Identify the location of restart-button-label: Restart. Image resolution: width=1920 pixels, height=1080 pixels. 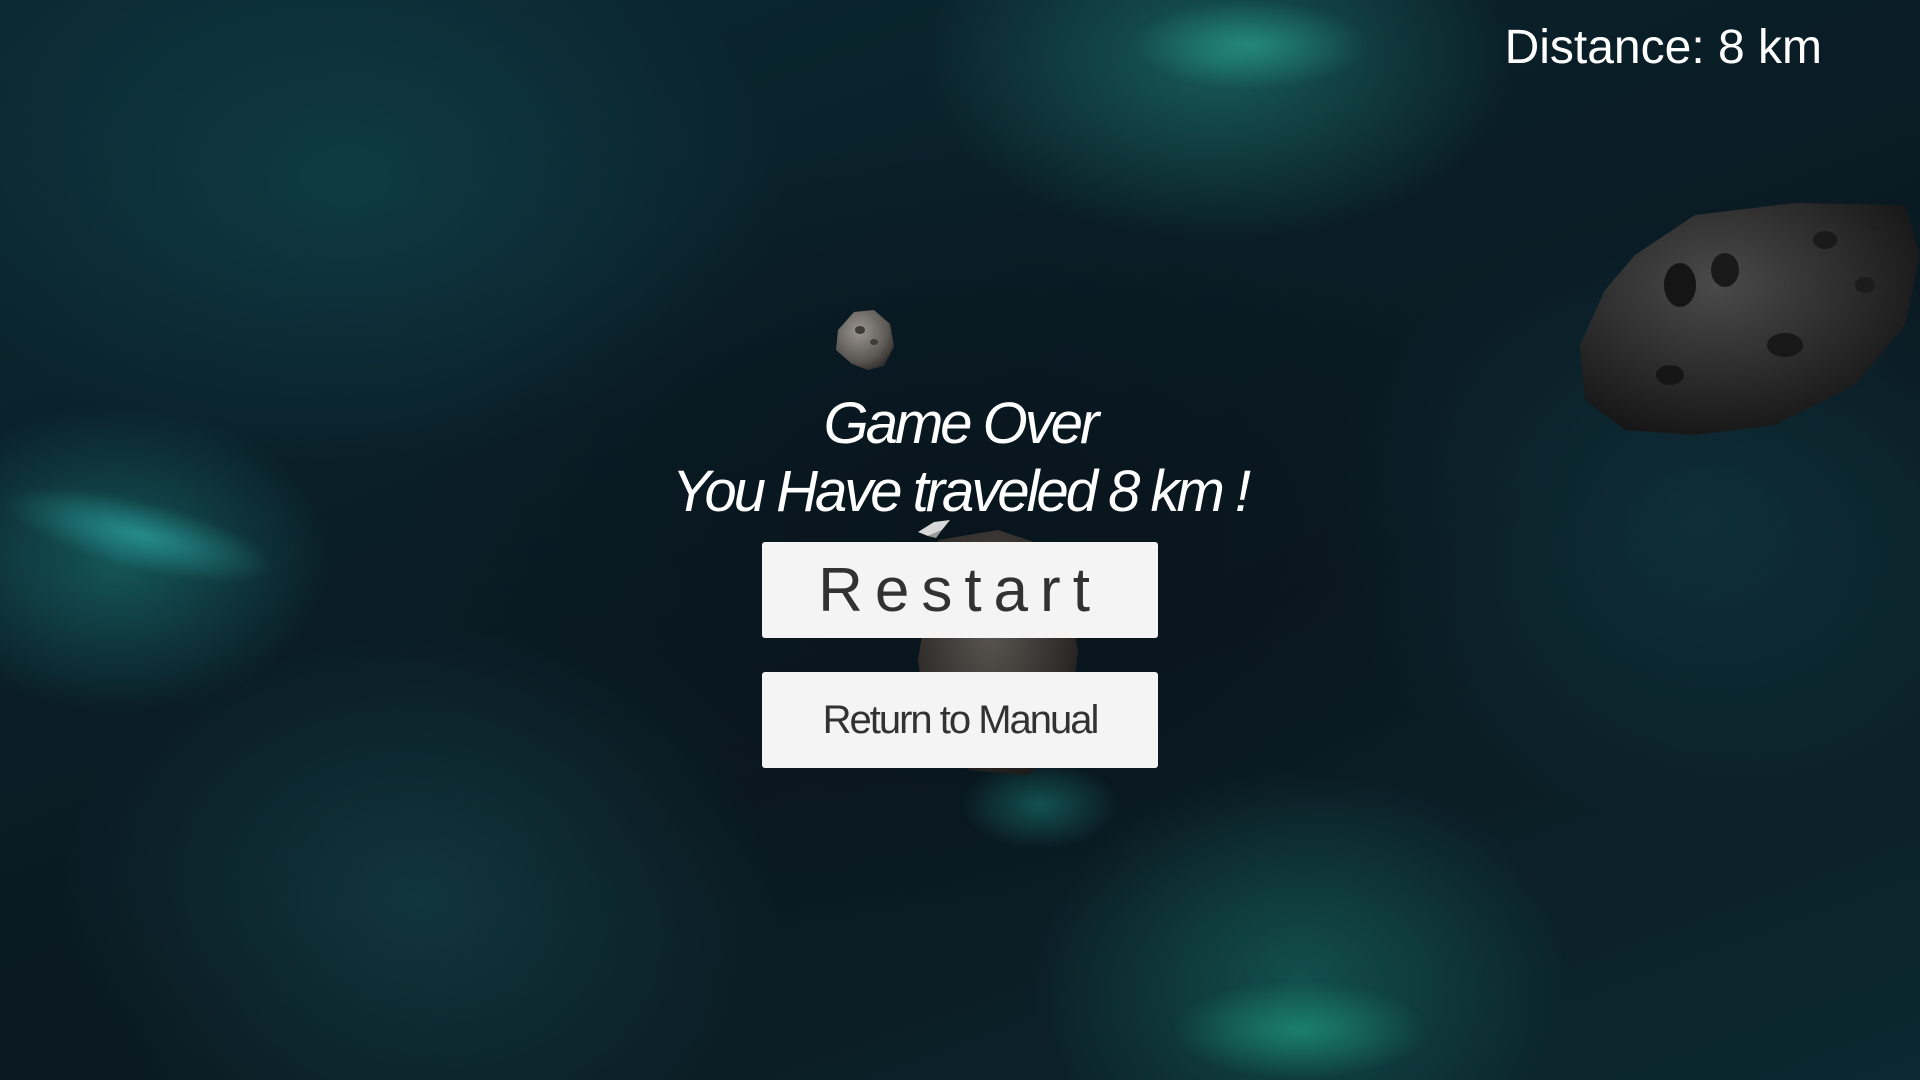
(960, 590).